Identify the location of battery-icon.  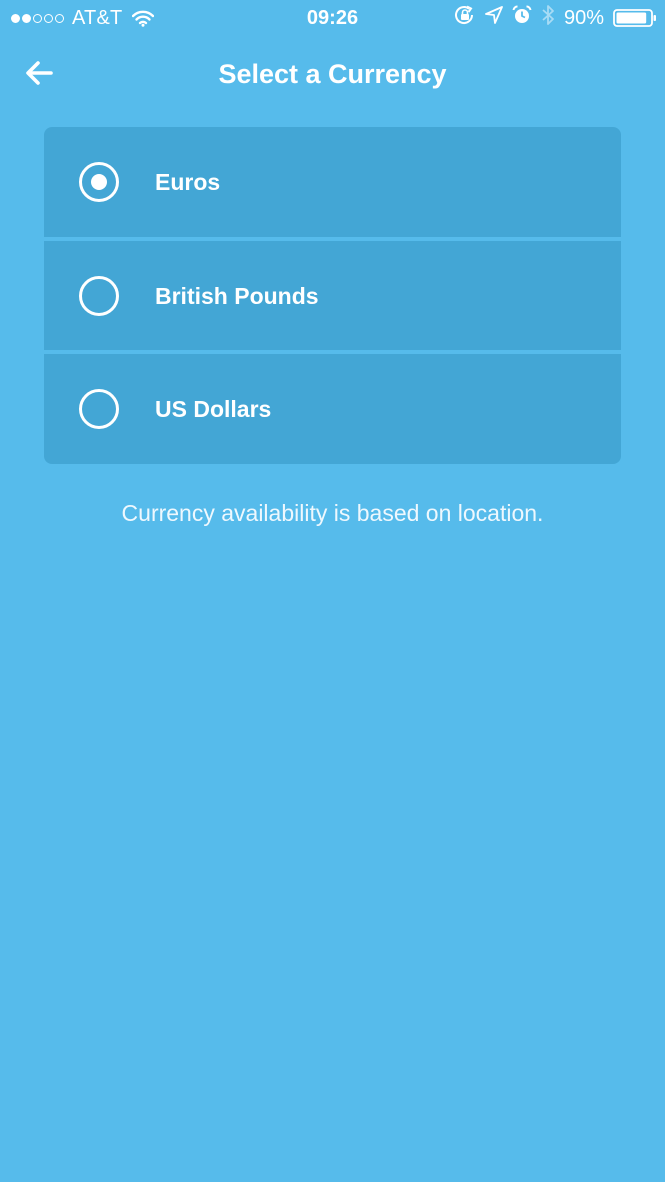
(634, 18).